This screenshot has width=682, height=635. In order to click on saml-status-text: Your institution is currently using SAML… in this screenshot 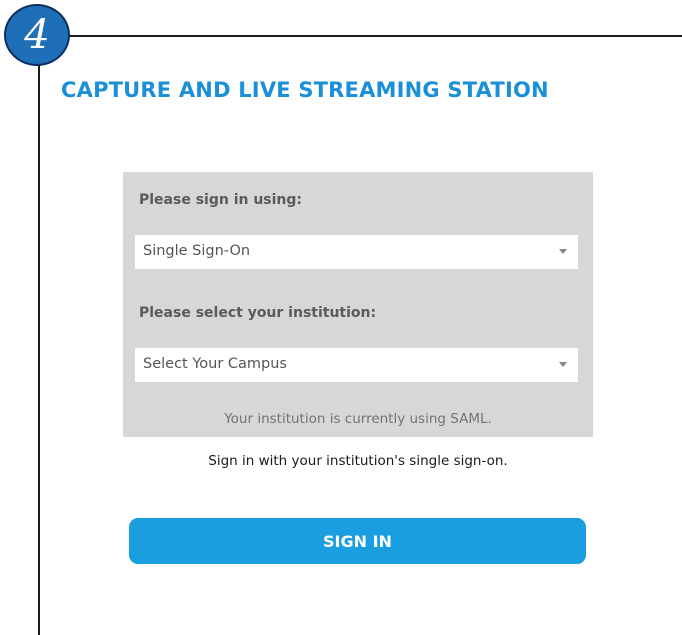, I will do `click(358, 419)`.